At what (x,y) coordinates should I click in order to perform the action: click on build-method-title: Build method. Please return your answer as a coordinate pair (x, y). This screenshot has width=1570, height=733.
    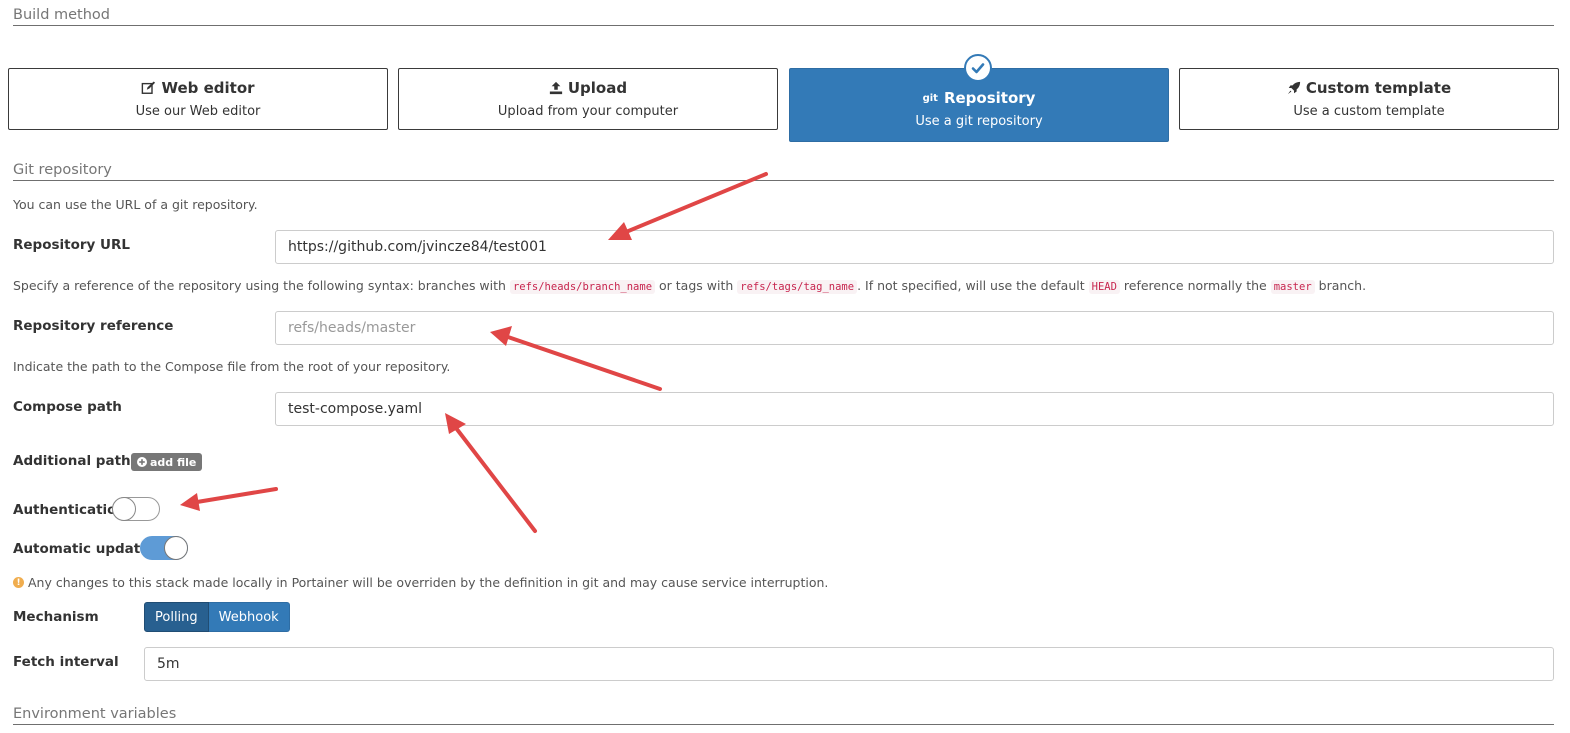
    Looking at the image, I should click on (783, 16).